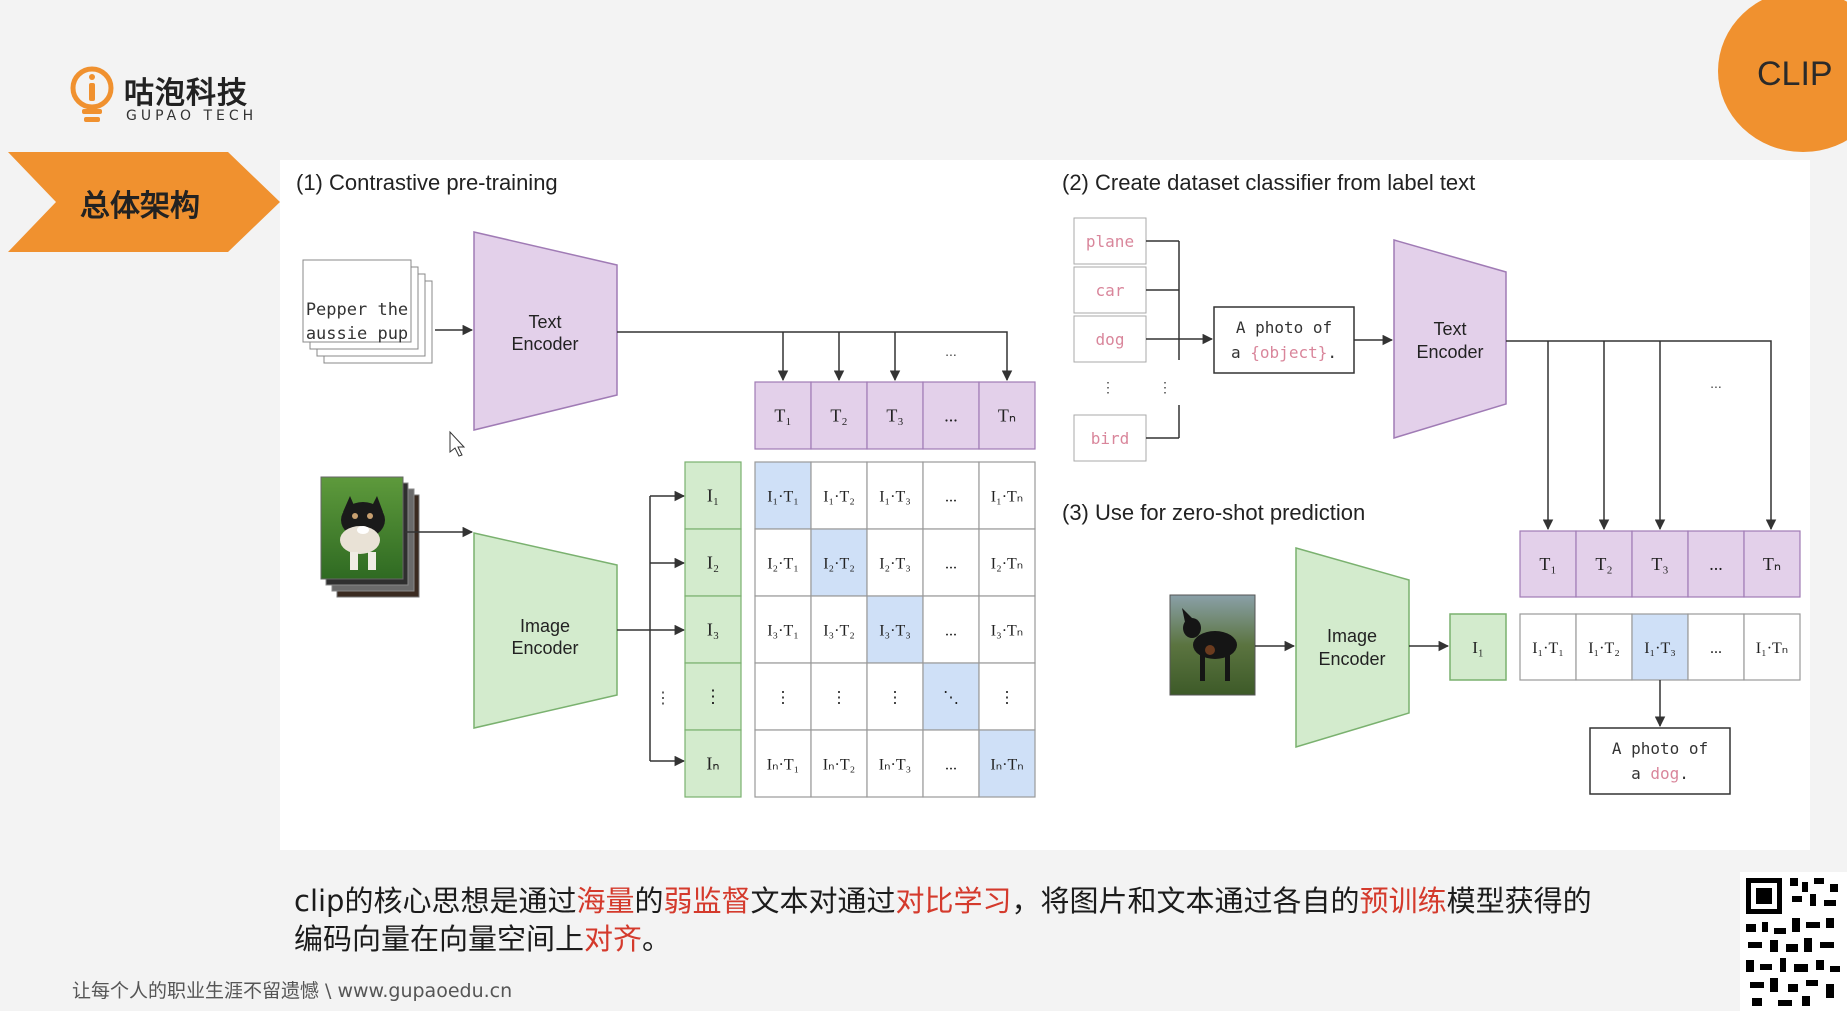 Image resolution: width=1847 pixels, height=1011 pixels. What do you see at coordinates (838, 416) in the screenshot?
I see `text-embedding-cell-label: T₂` at bounding box center [838, 416].